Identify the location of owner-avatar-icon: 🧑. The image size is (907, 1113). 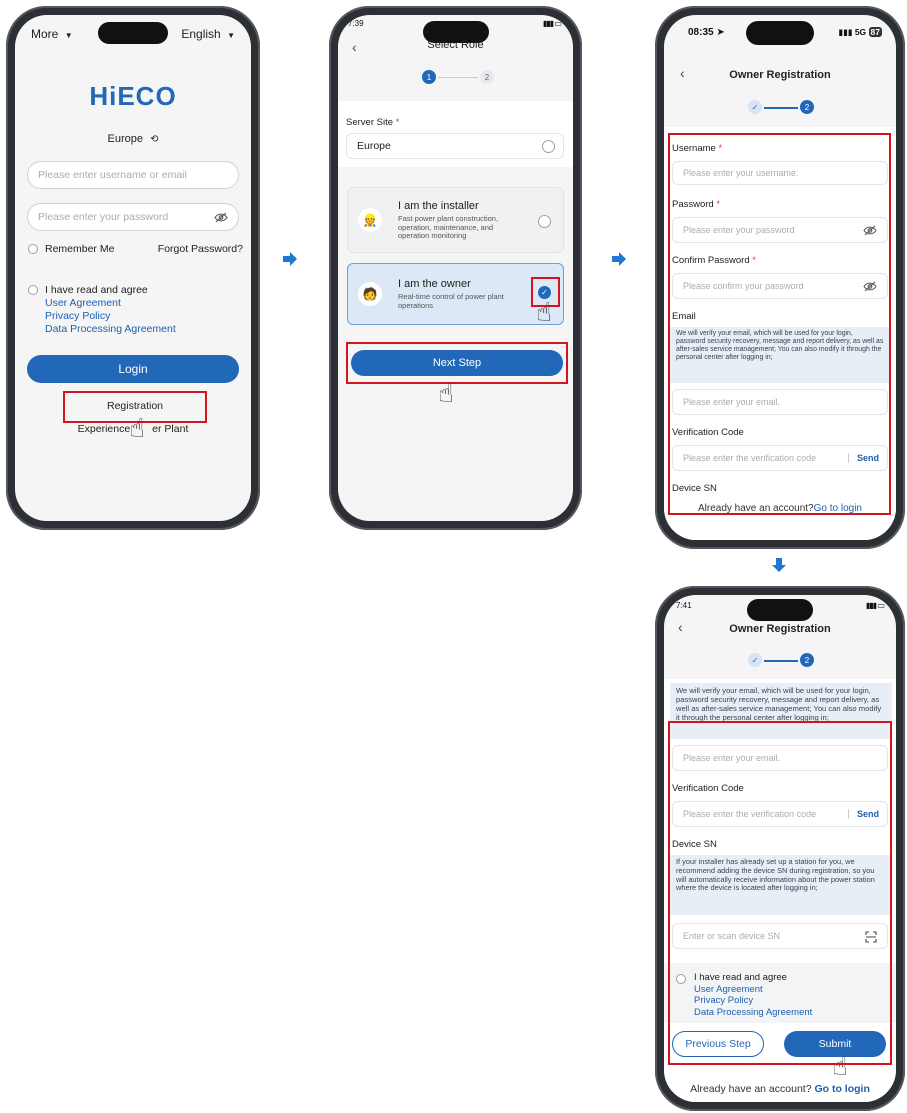
(370, 294).